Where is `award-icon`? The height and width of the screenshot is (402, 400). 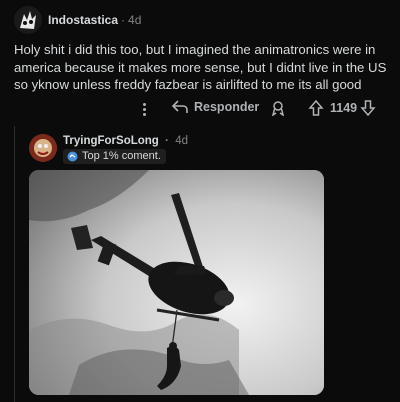 award-icon is located at coordinates (278, 109).